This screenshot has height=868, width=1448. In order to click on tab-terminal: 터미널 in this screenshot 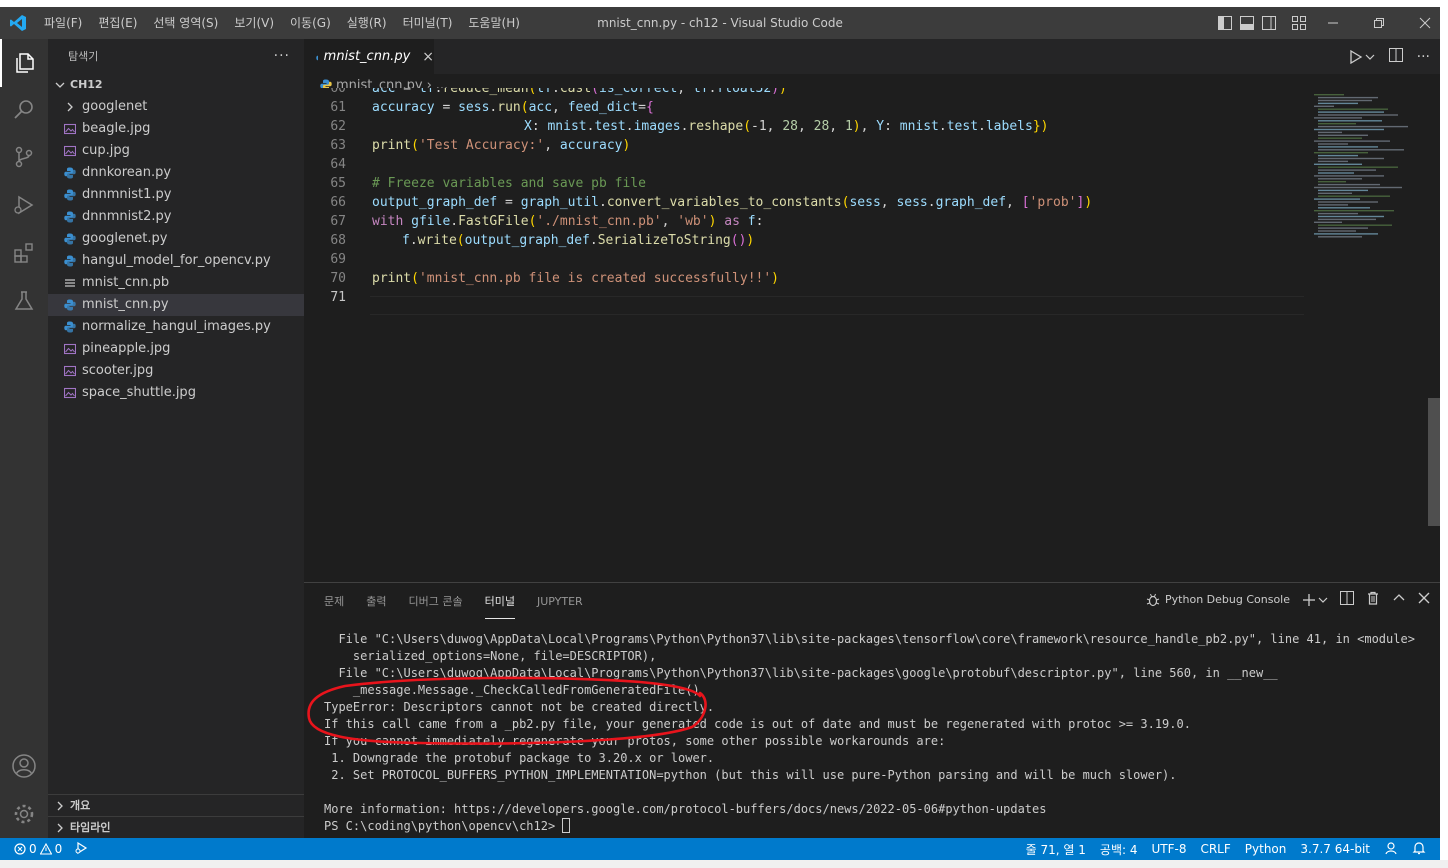, I will do `click(499, 606)`.